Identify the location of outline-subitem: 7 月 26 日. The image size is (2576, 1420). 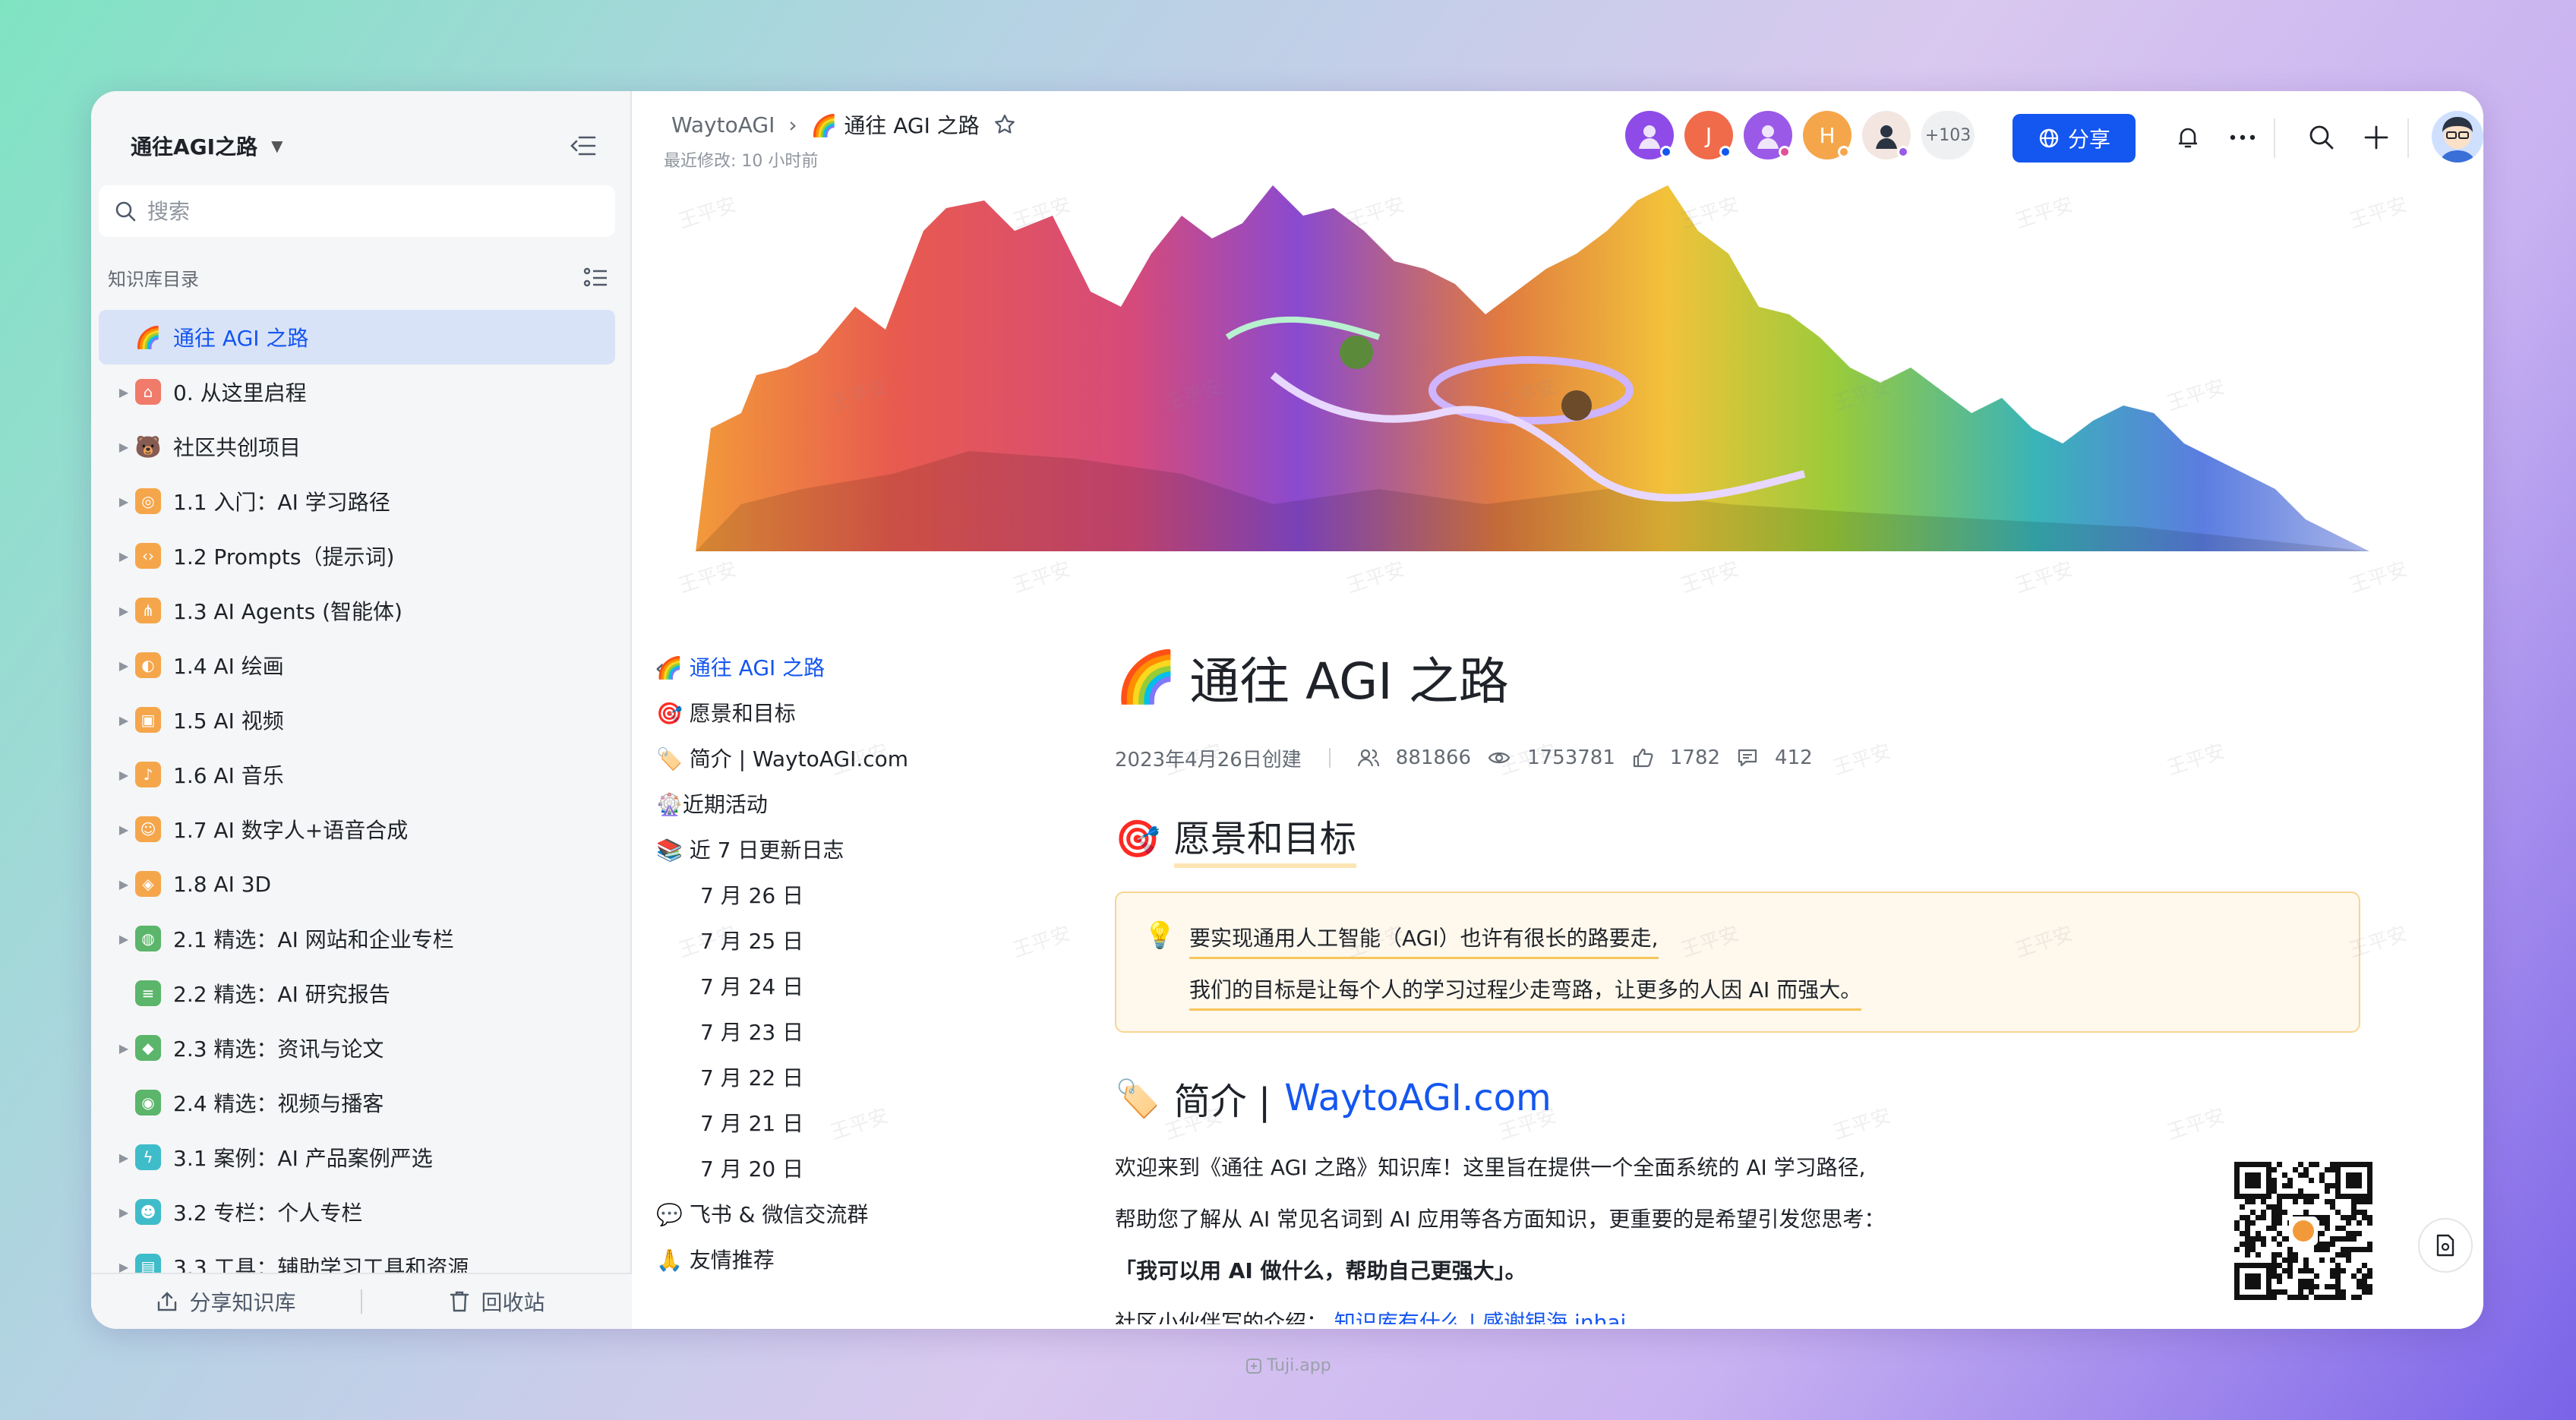
(861, 894).